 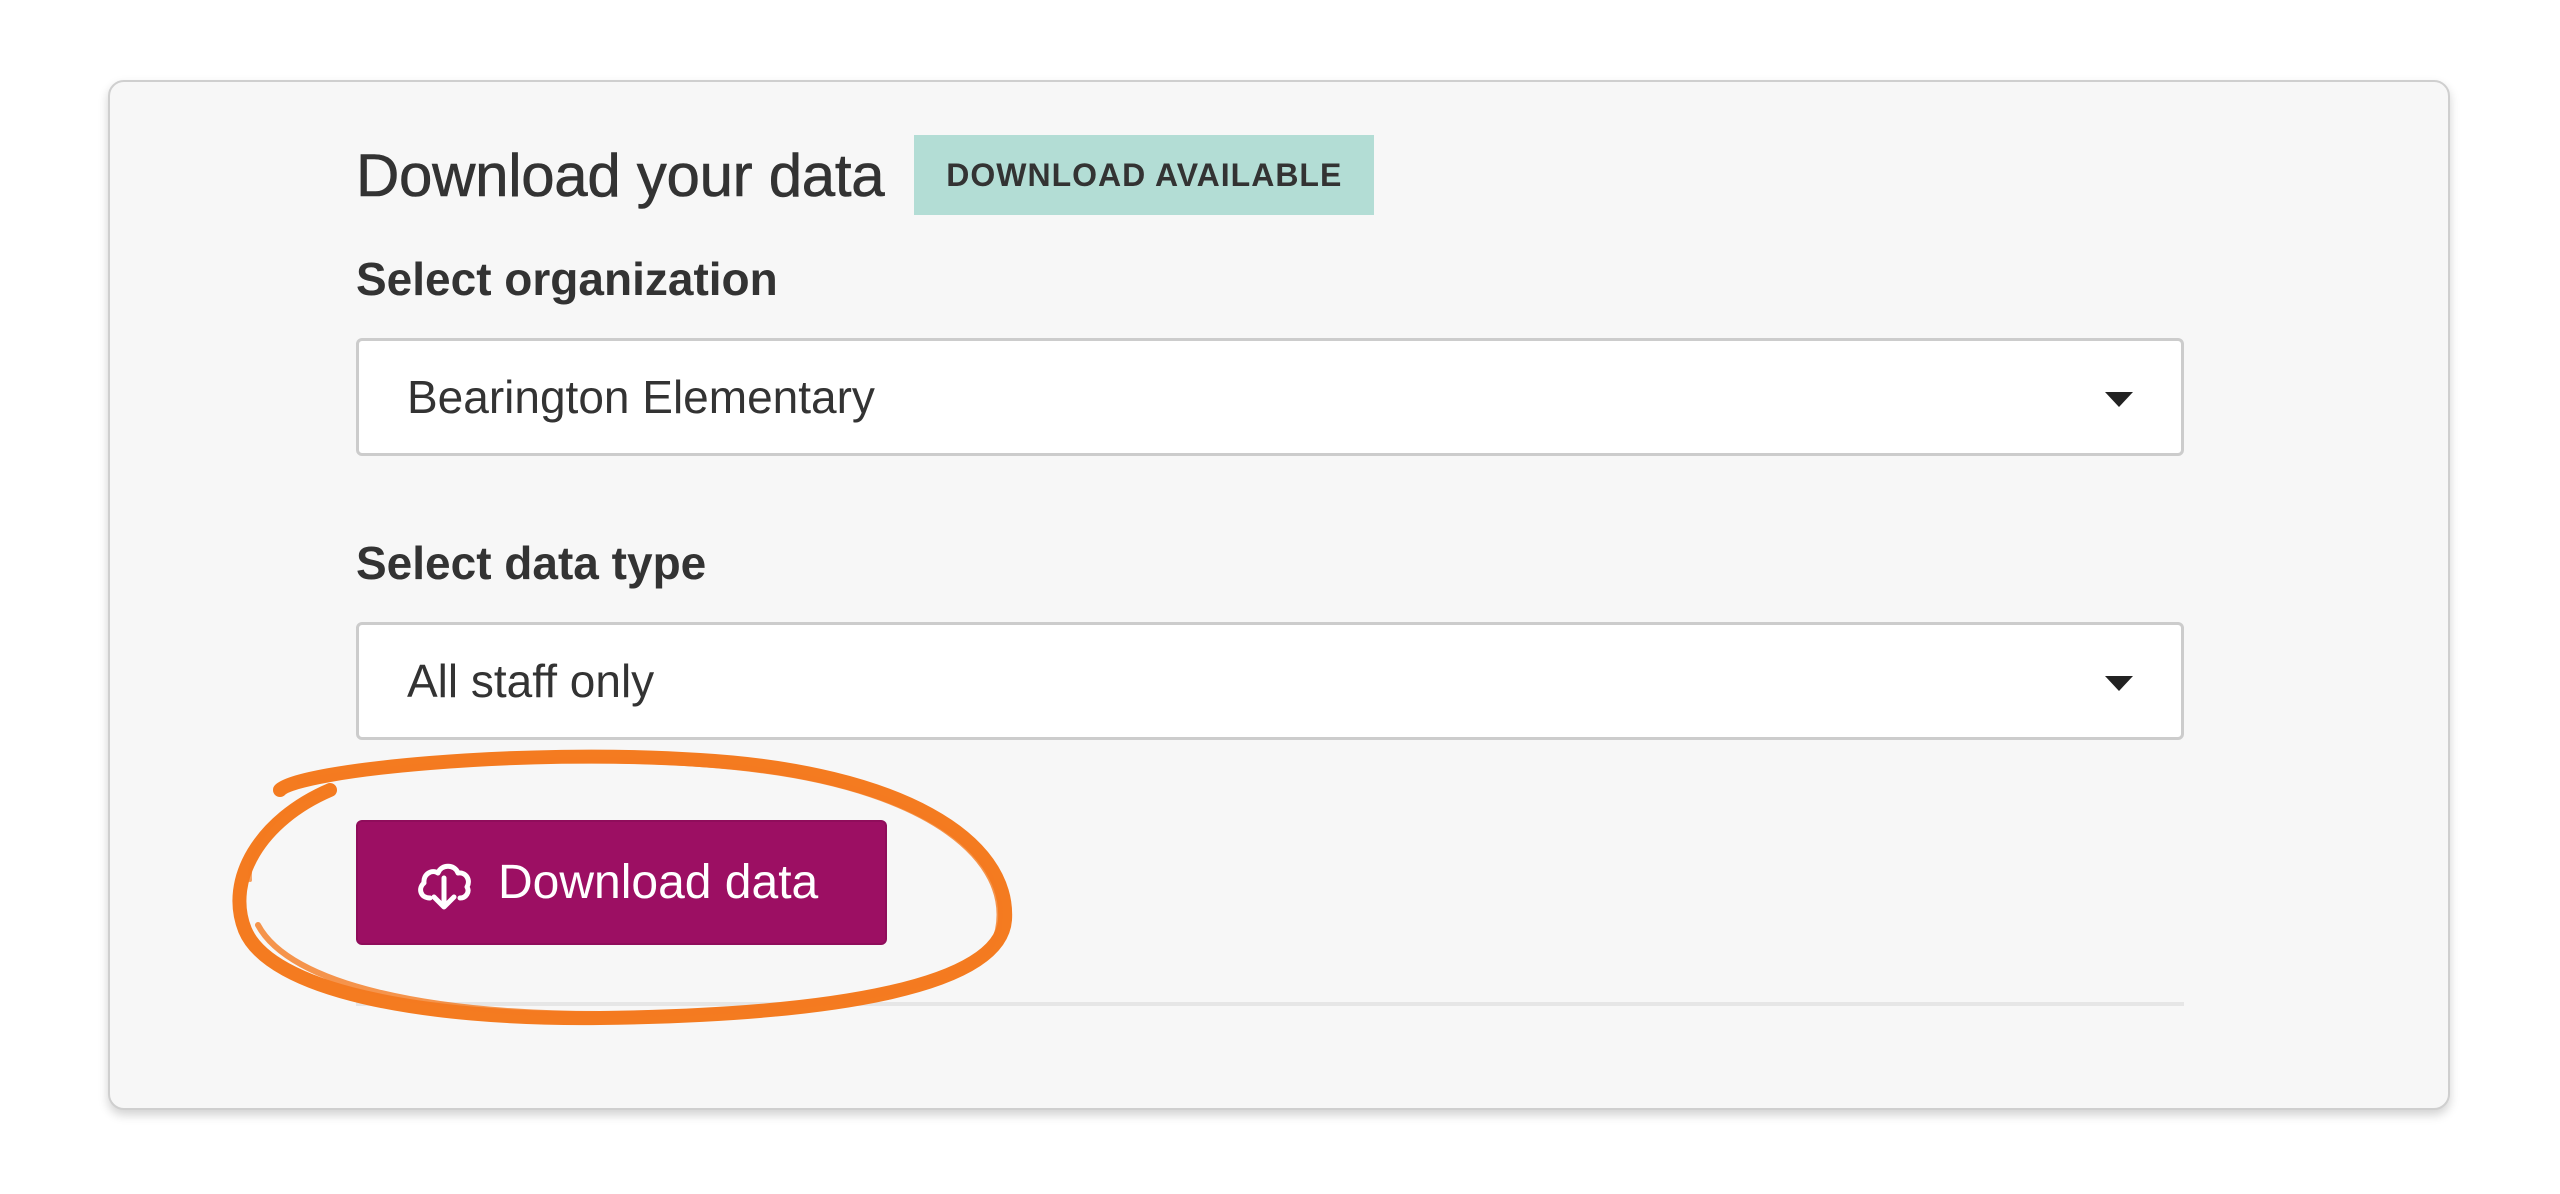 I want to click on organization-select-value: Bearington Elementary, so click(x=641, y=397).